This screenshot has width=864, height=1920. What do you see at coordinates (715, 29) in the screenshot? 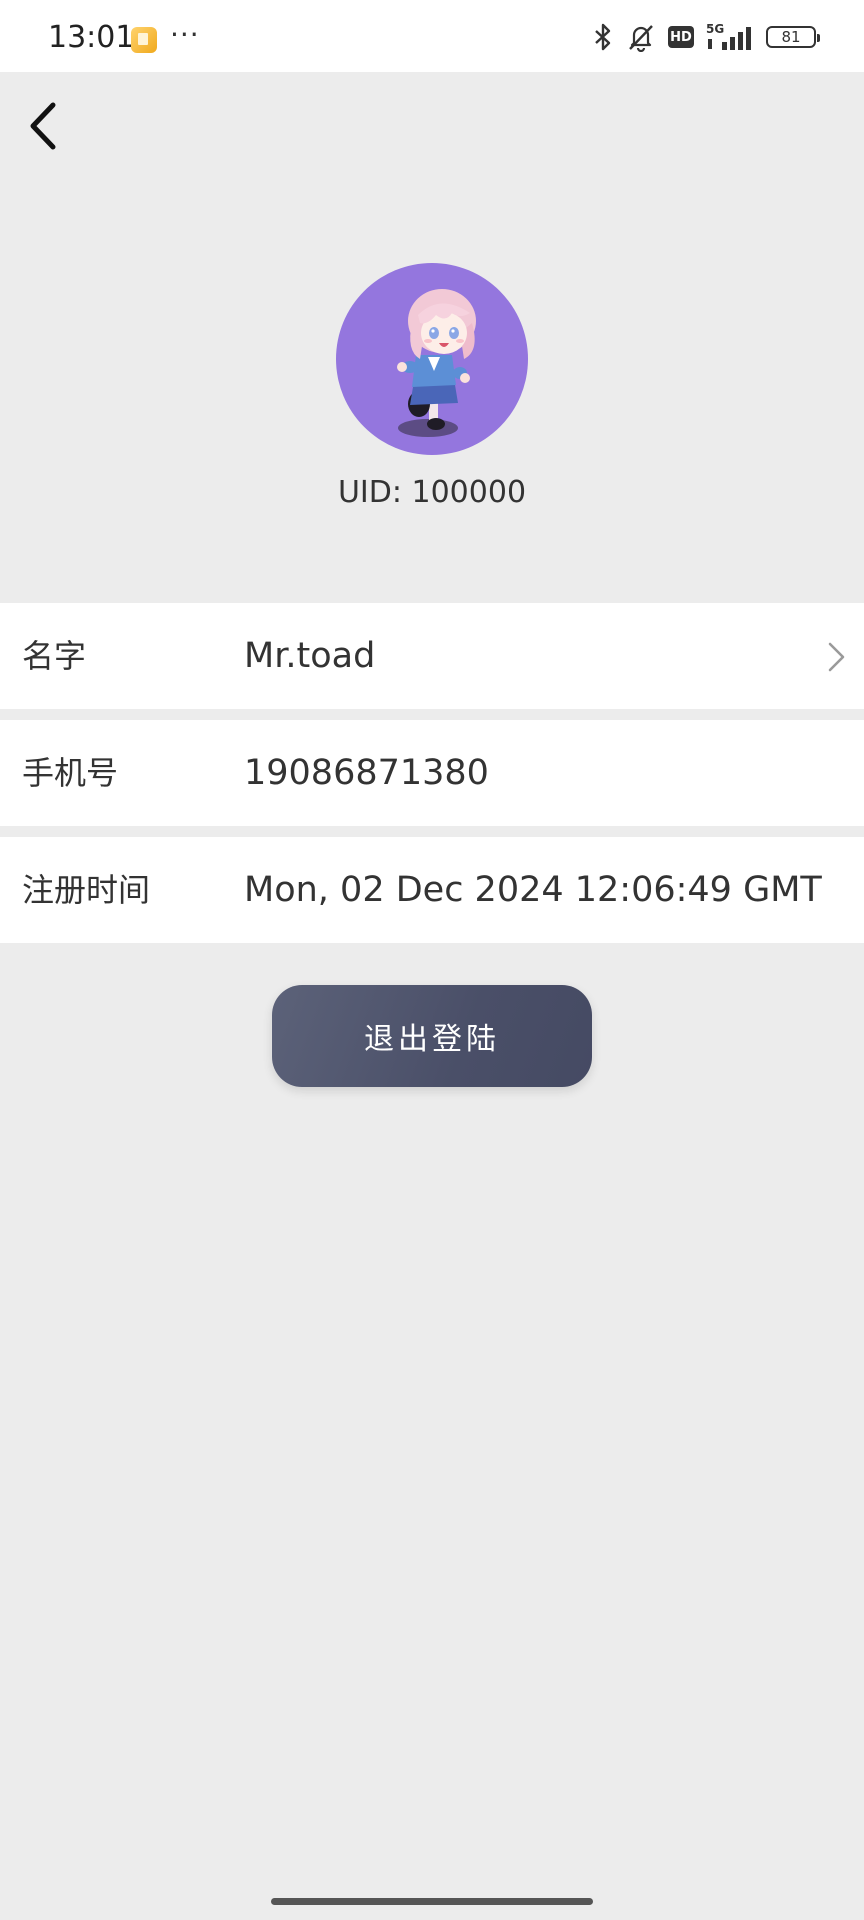
I see `network-type-label: 5G` at bounding box center [715, 29].